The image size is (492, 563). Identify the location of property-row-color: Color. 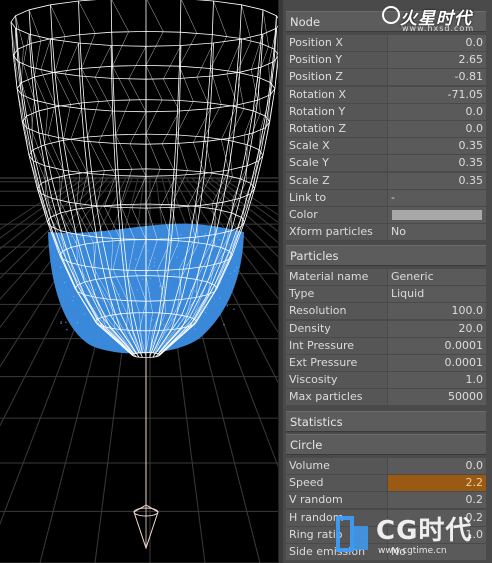
(386, 215).